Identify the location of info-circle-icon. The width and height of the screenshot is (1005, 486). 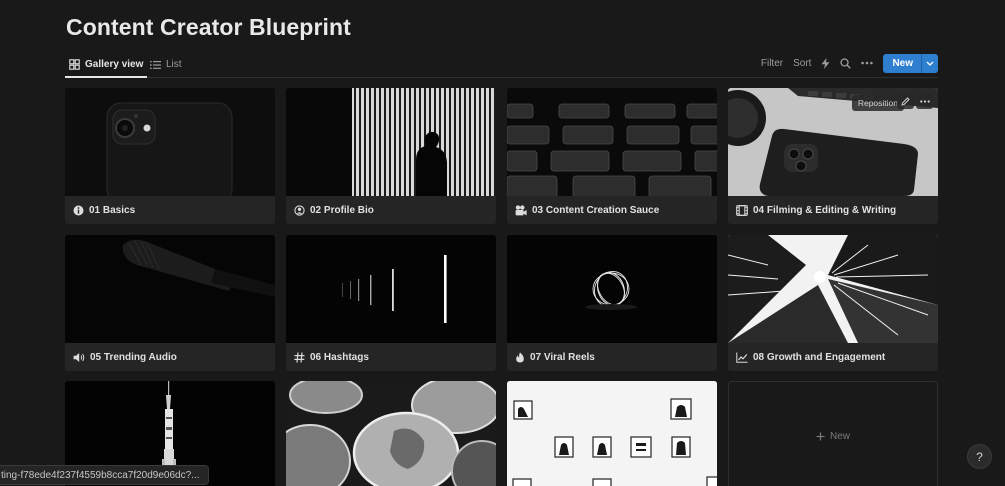
(78, 210).